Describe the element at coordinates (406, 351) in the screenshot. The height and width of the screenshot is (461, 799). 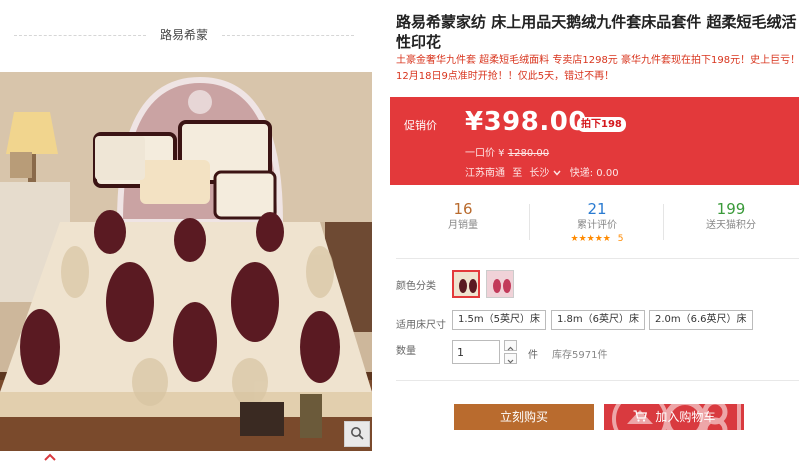
I see `quantity-label: 数量` at that location.